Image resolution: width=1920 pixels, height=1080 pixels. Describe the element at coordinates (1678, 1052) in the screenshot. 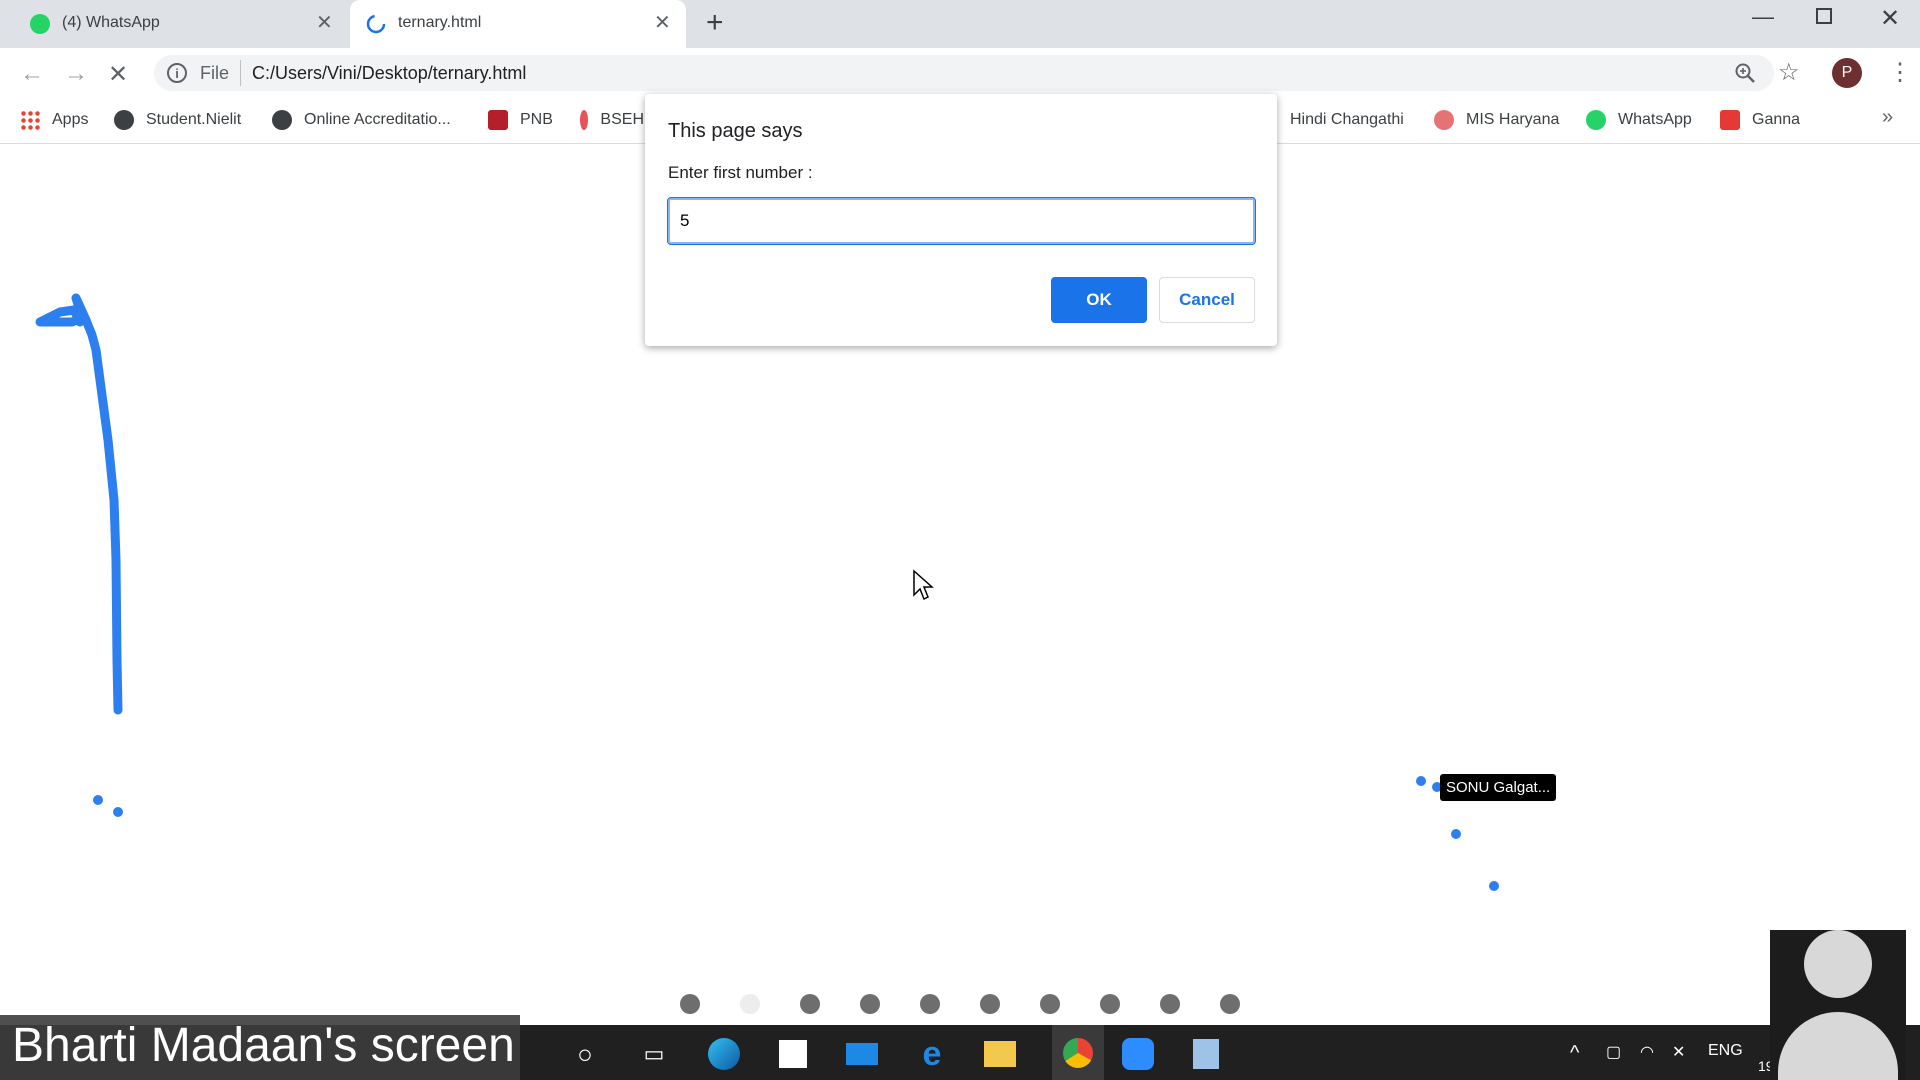

I see `volume-muted-icon: ✕` at that location.